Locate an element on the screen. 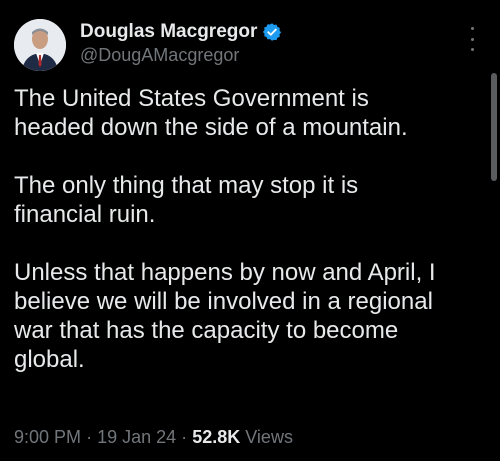 This screenshot has width=500, height=461. scrollbar is located at coordinates (494, 127).